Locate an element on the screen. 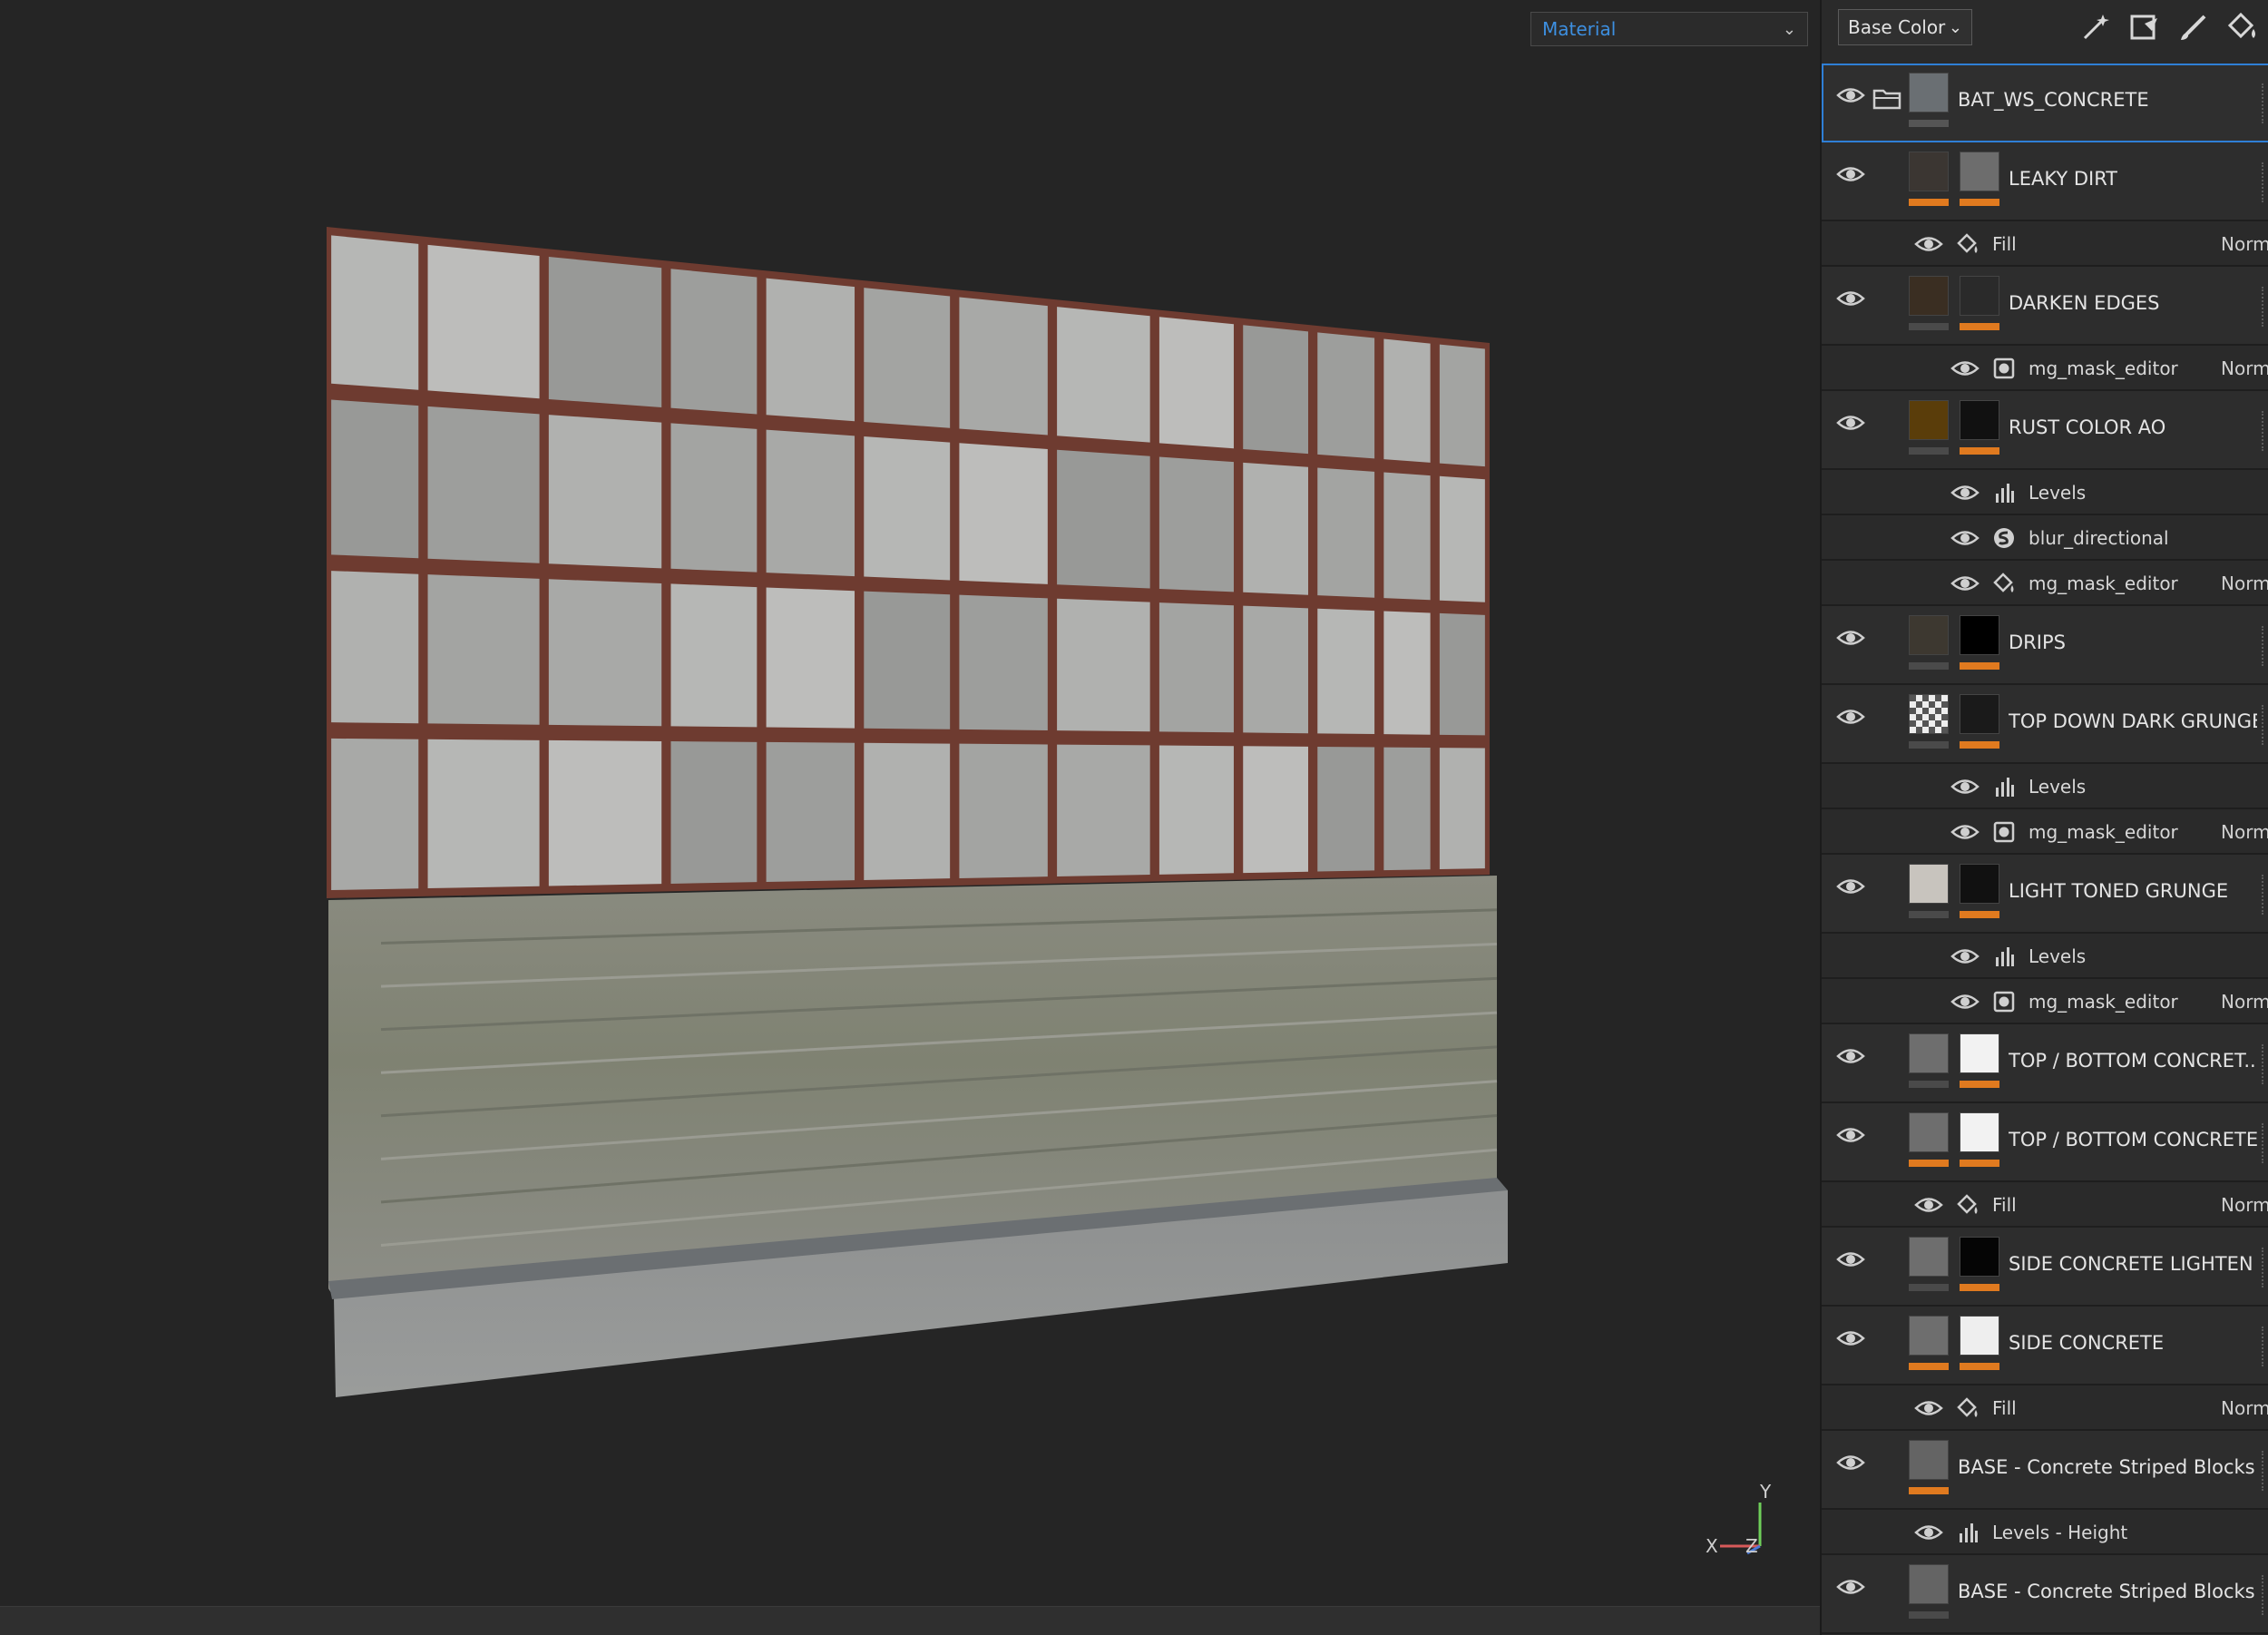  layer-row: TOP / BOTTOM CONCRETE is located at coordinates (2045, 1143).